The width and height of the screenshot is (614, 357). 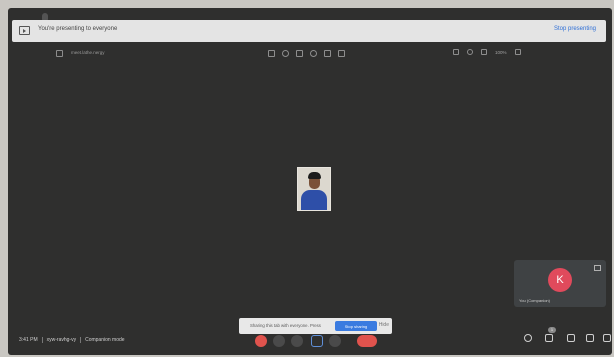 I want to click on fit-page-icon, so click(x=517, y=52).